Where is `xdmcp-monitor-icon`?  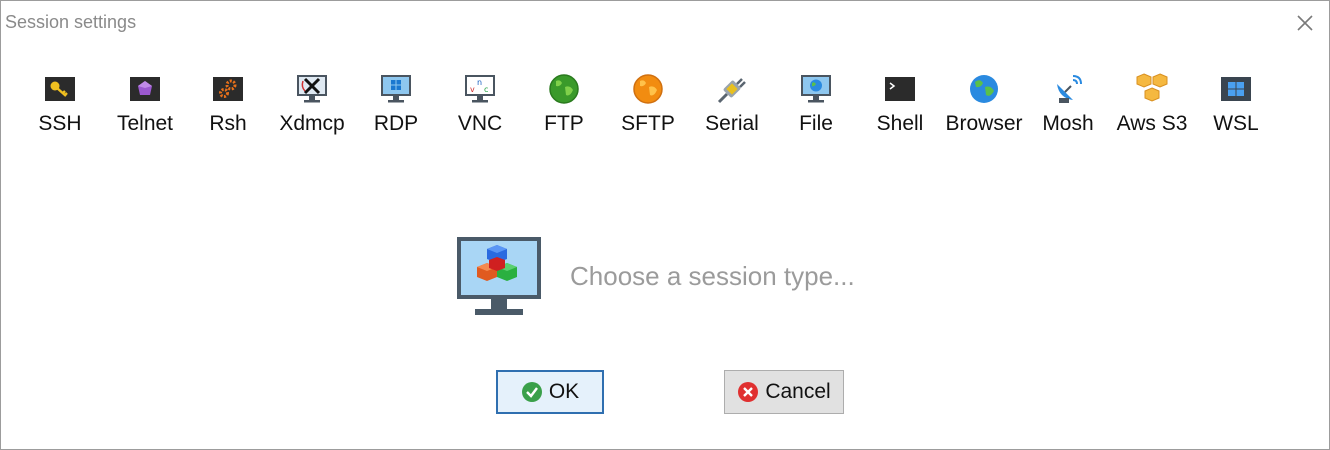 xdmcp-monitor-icon is located at coordinates (312, 89).